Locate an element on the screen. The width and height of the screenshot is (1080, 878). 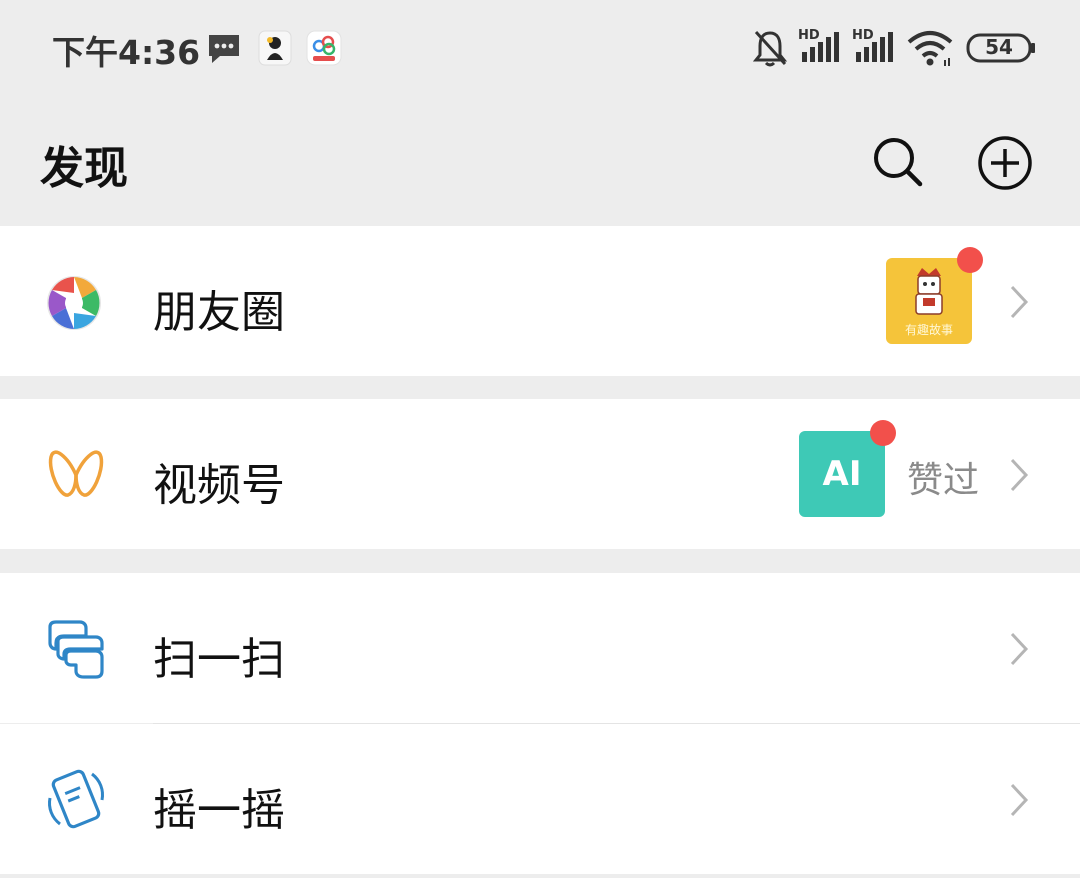
add-circle-icon is located at coordinates (1005, 163).